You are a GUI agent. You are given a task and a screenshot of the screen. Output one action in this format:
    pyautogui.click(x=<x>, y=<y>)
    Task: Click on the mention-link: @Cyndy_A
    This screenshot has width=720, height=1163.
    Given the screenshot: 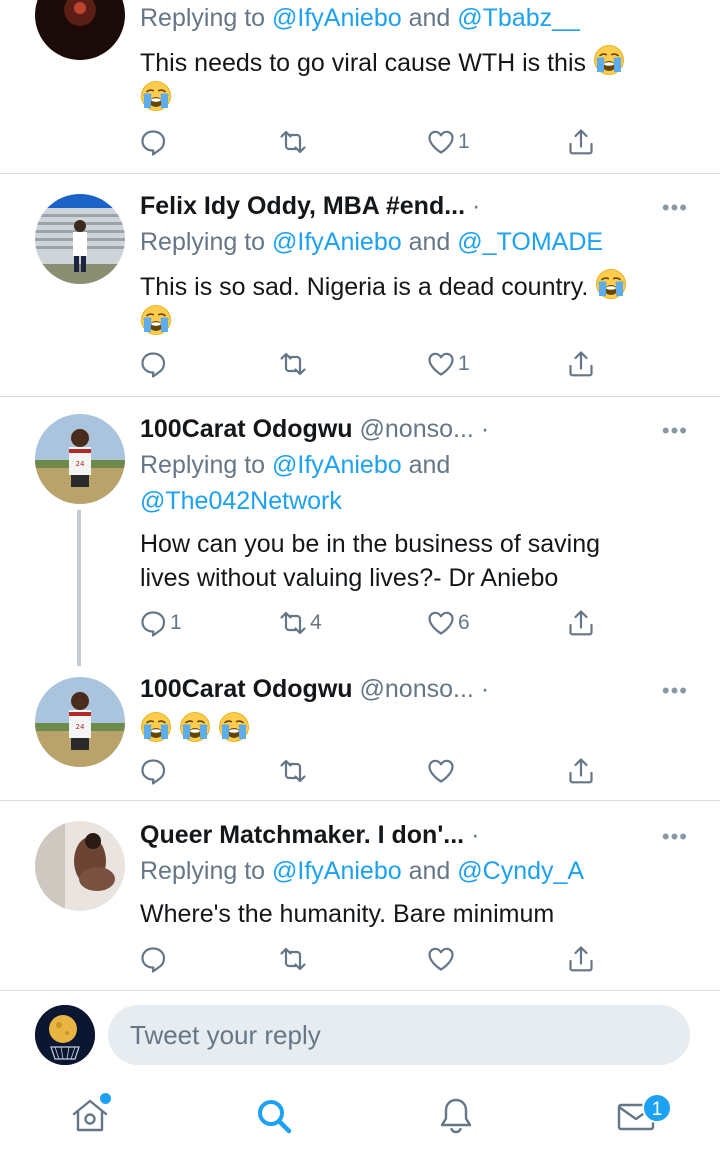 What is the action you would take?
    pyautogui.click(x=520, y=871)
    